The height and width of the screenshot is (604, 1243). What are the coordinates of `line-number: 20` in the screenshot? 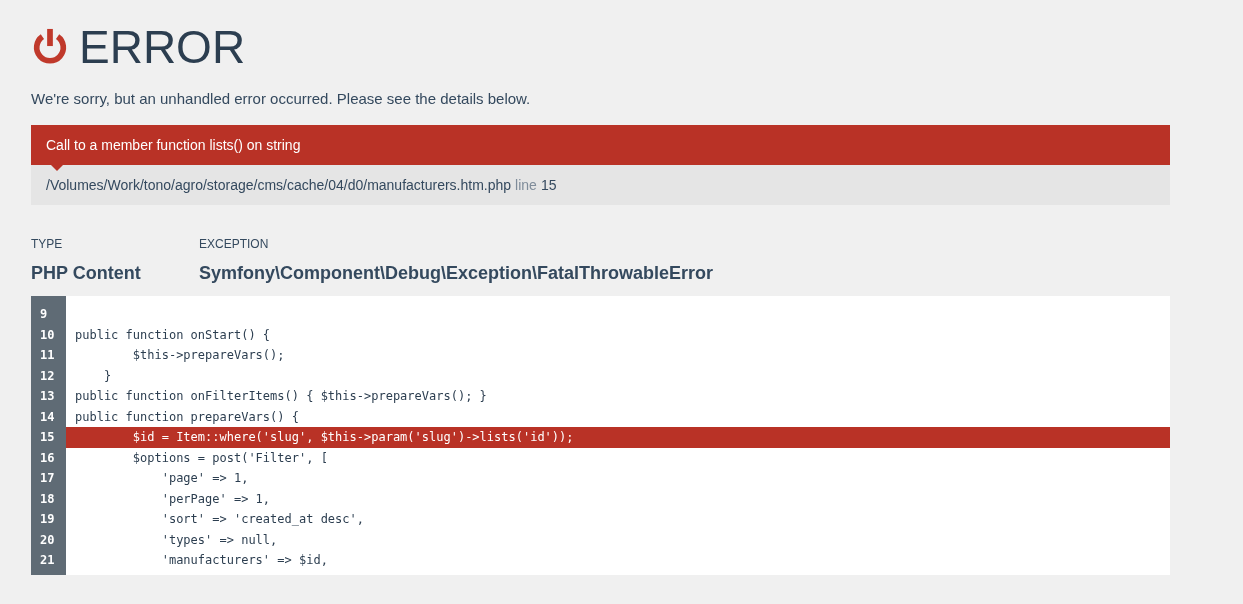 It's located at (47, 540).